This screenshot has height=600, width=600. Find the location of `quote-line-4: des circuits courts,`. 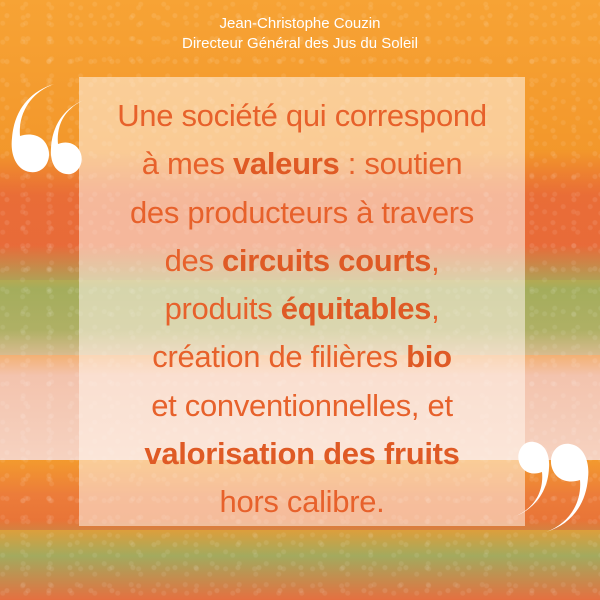

quote-line-4: des circuits courts, is located at coordinates (302, 261).